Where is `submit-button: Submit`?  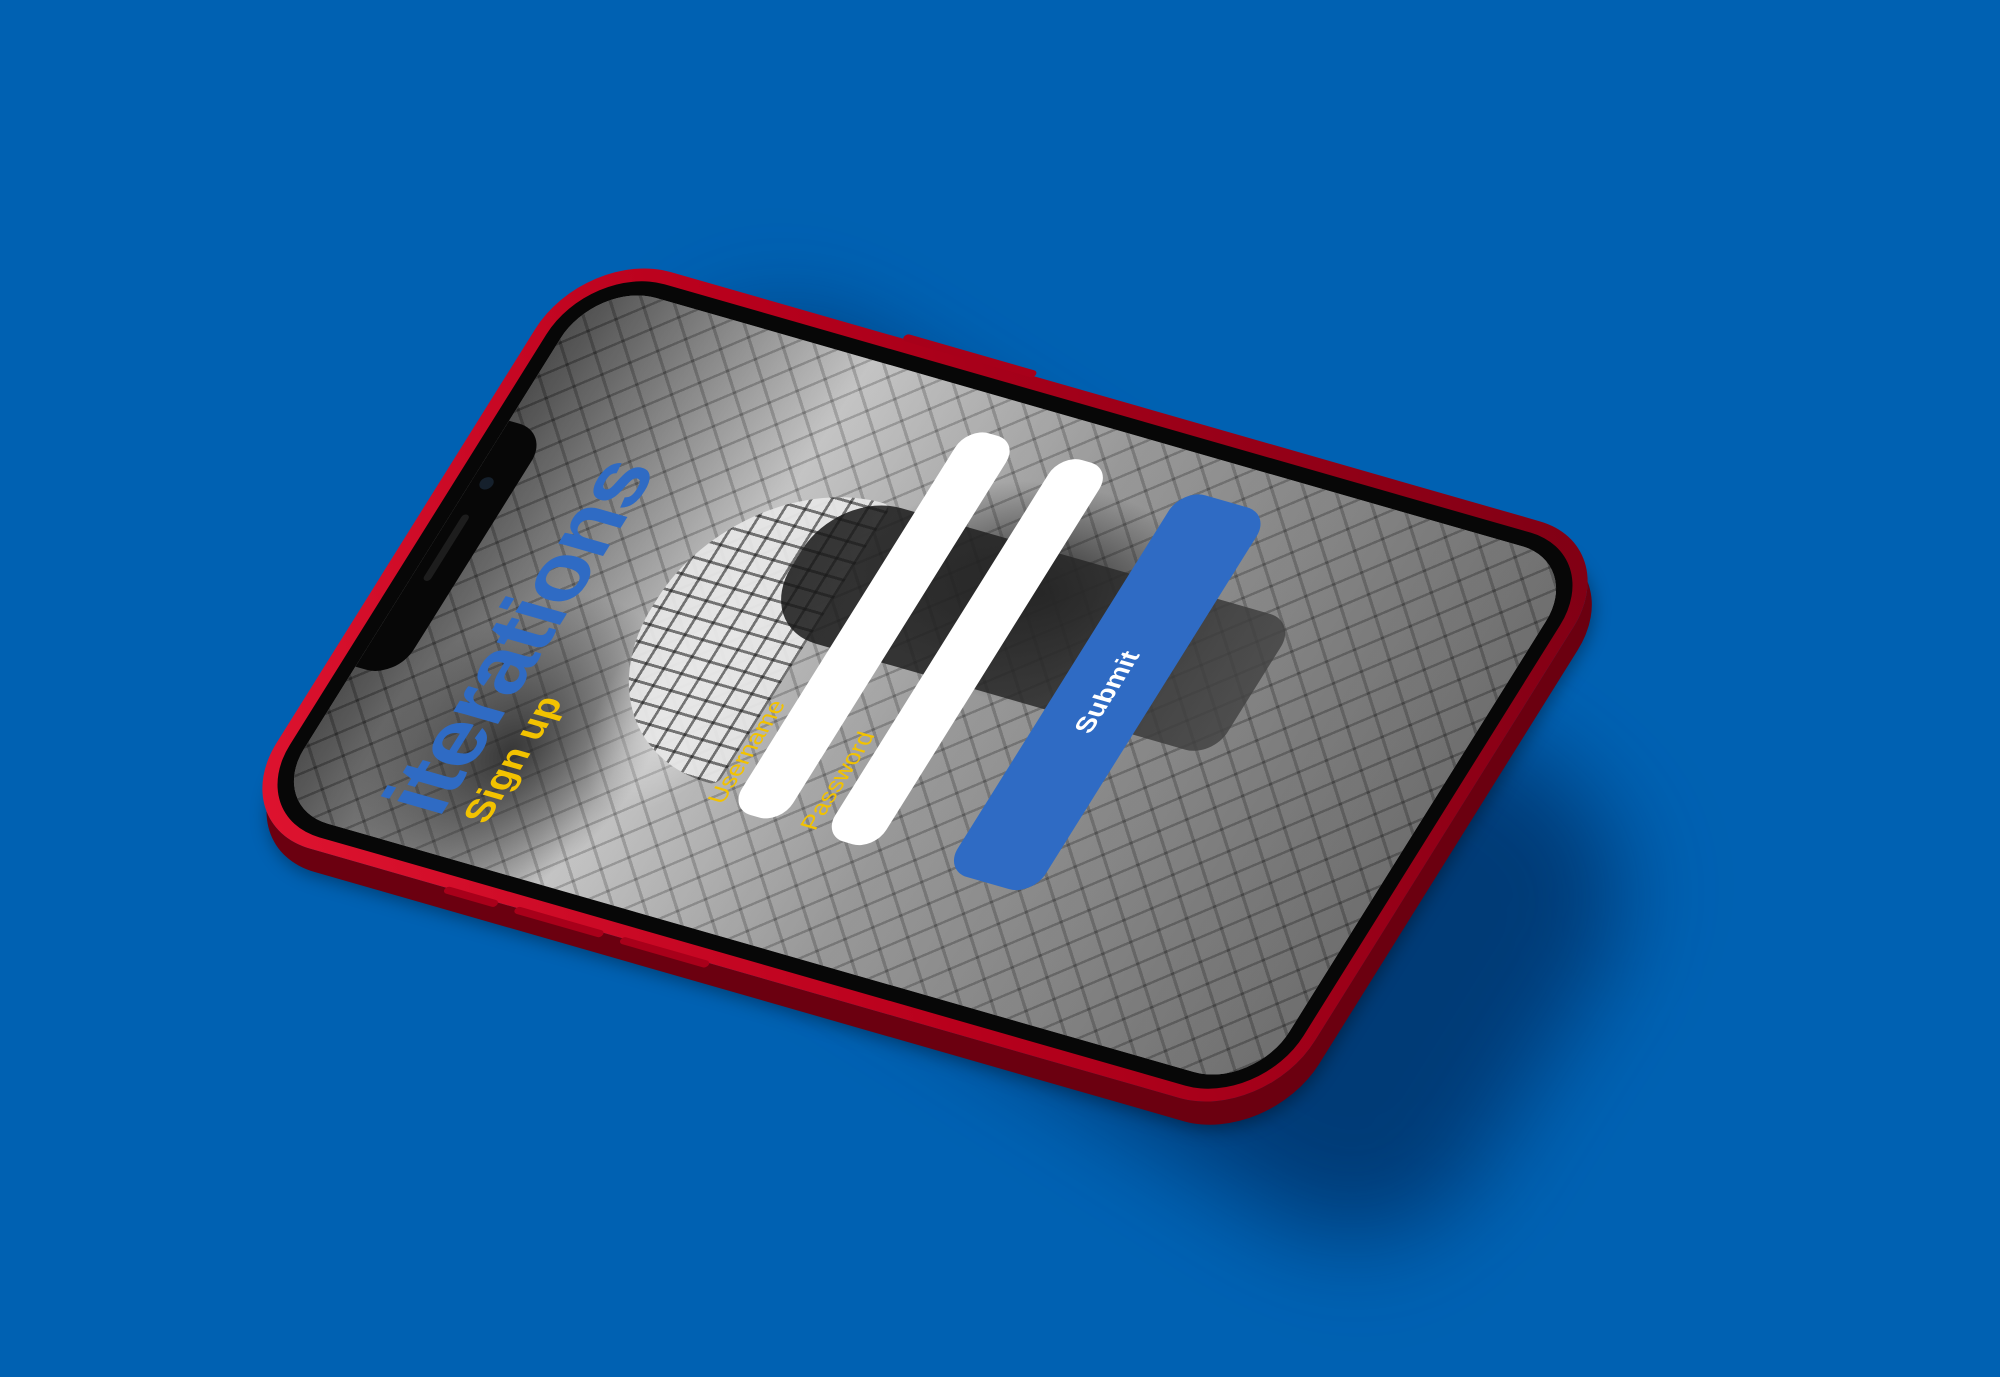
submit-button: Submit is located at coordinates (1107, 692).